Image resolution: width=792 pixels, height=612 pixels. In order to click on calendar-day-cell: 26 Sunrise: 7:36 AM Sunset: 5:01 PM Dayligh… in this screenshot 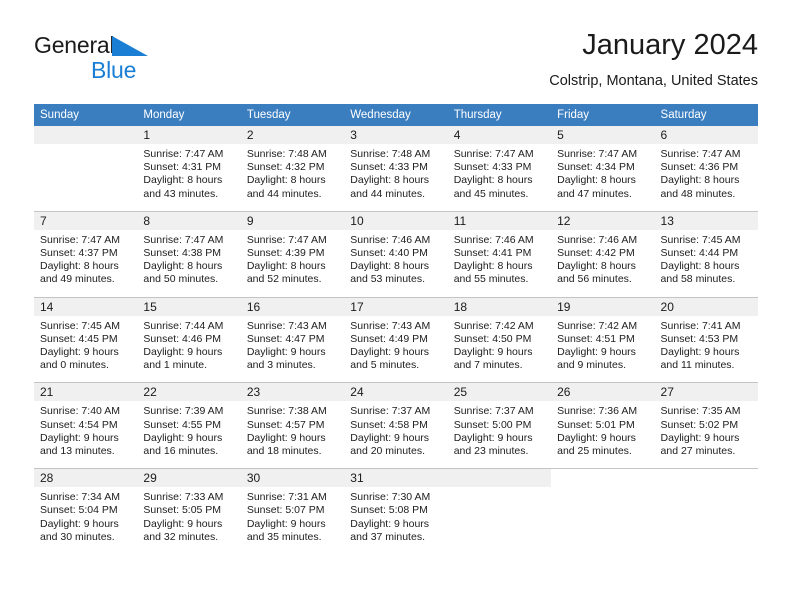, I will do `click(603, 425)`.